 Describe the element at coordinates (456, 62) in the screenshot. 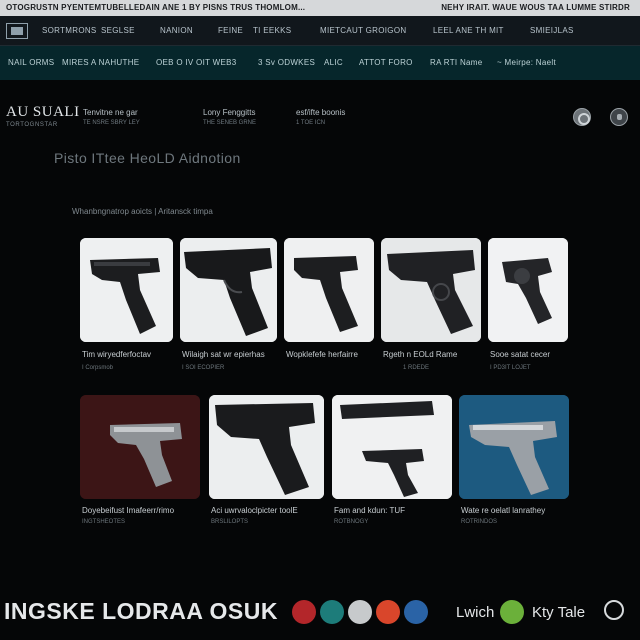

I see `subnav-item-7: RA RTI Name` at that location.